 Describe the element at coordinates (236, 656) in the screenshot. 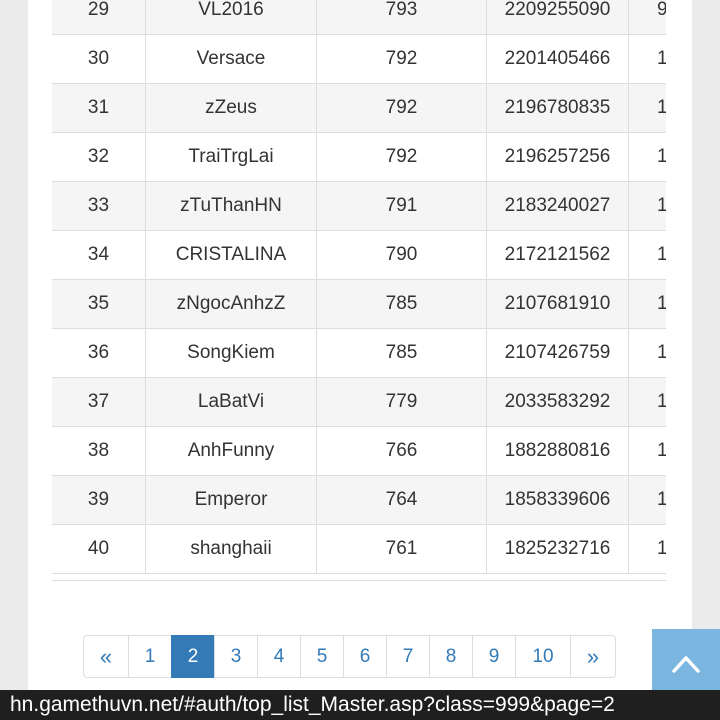

I see `pagination-page-3: 3` at that location.